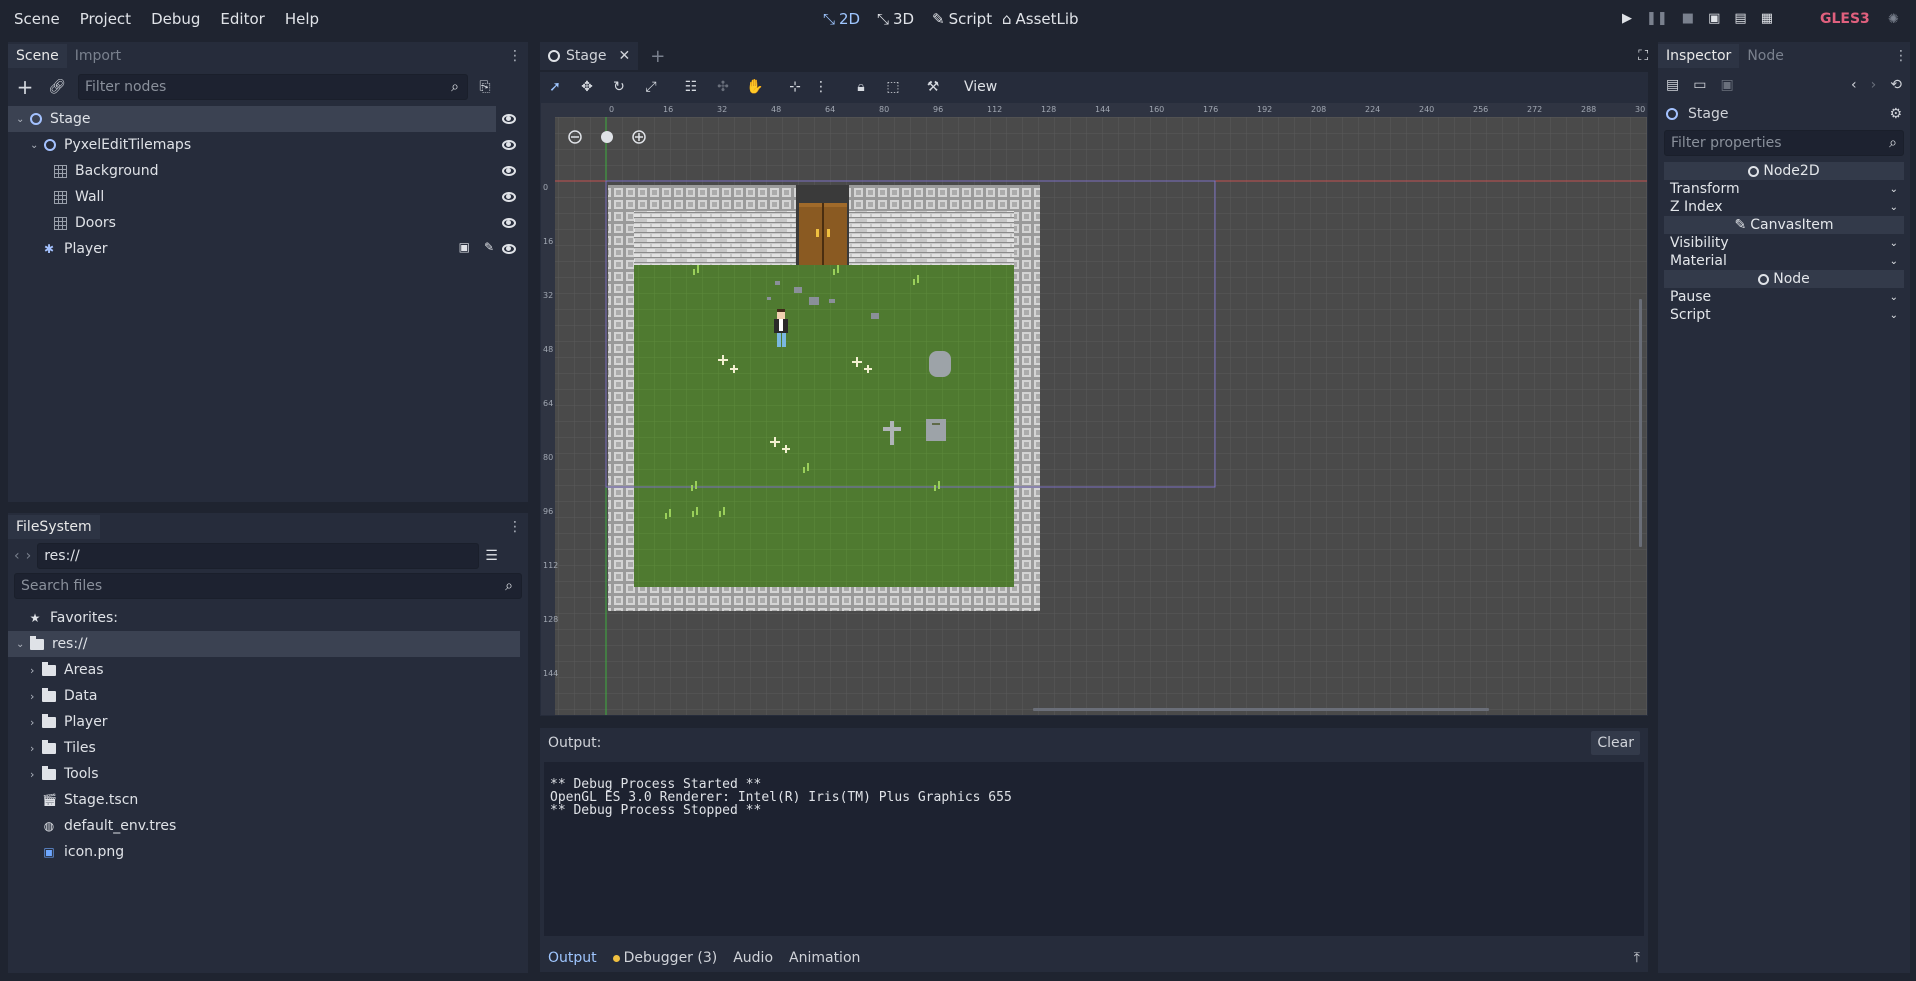 The width and height of the screenshot is (1916, 981). I want to click on folder-player: › Player, so click(268, 722).